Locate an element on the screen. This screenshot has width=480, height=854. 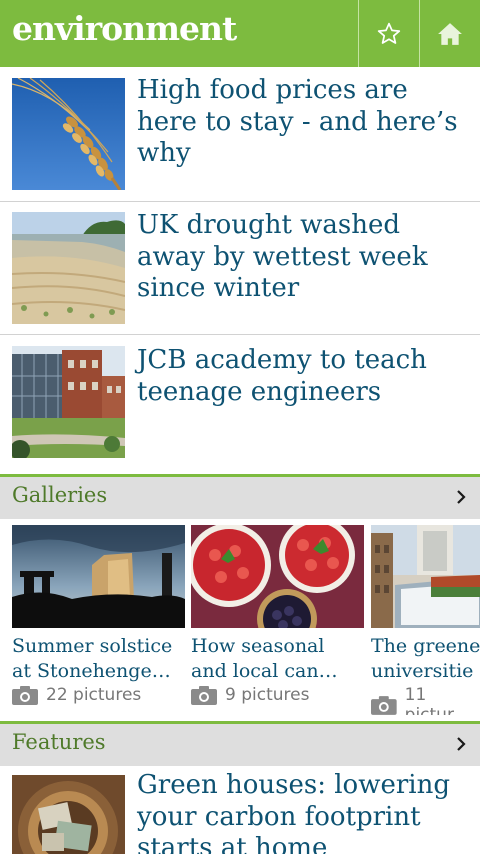
feature-thumbnail is located at coordinates (68, 814).